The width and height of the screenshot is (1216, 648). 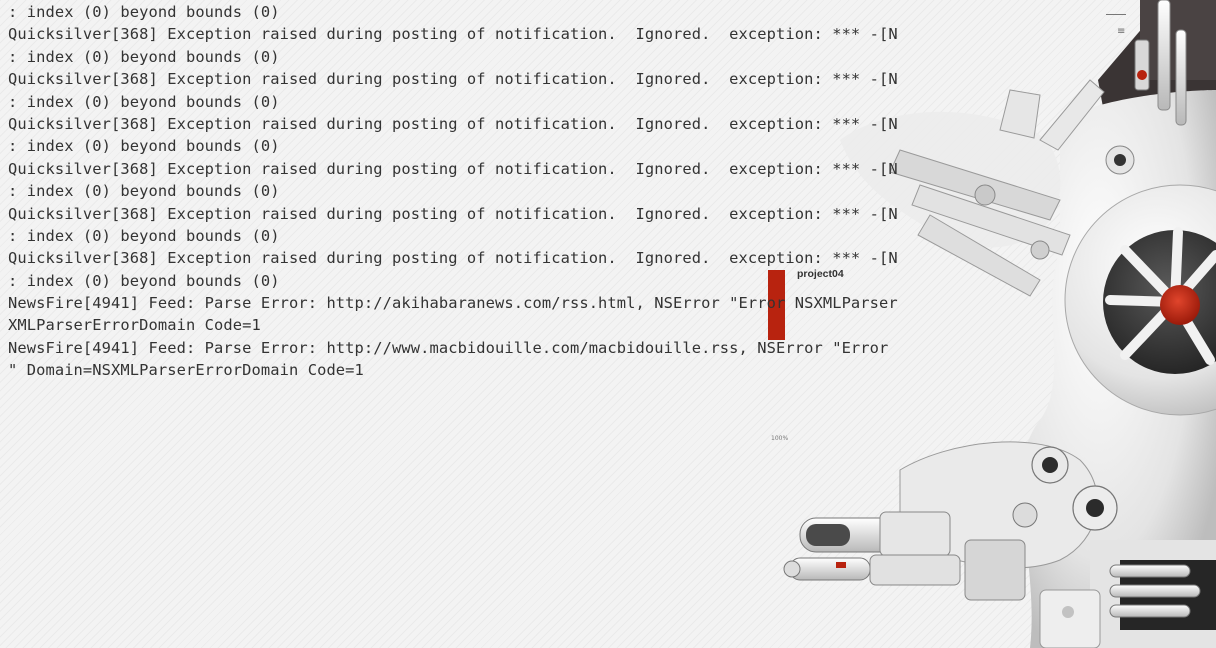 I want to click on scroll-bar-line, so click(x=1116, y=14).